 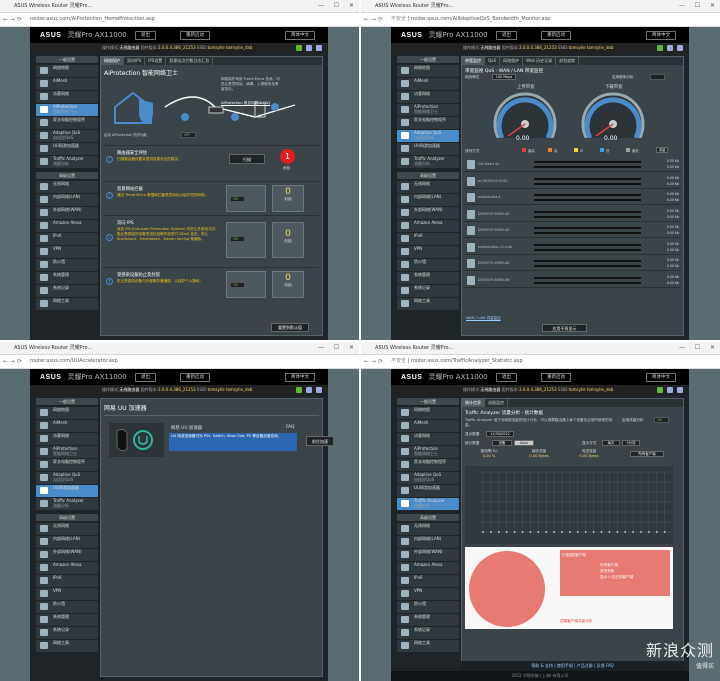 I want to click on device-row: Ceii Heart 4x 0.00 Kb 0.00 Kb, so click(x=572, y=164).